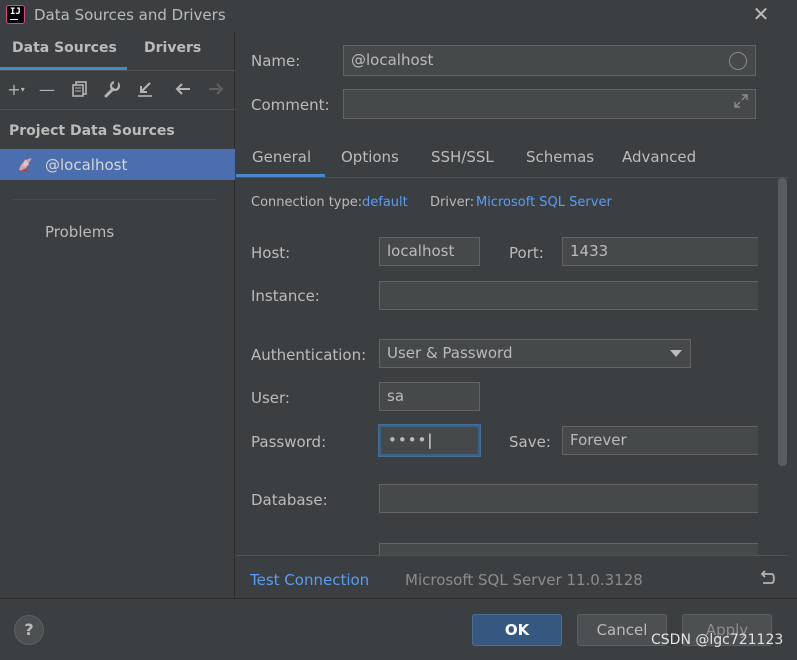  What do you see at coordinates (549, 60) in the screenshot?
I see `name-field: @localhost` at bounding box center [549, 60].